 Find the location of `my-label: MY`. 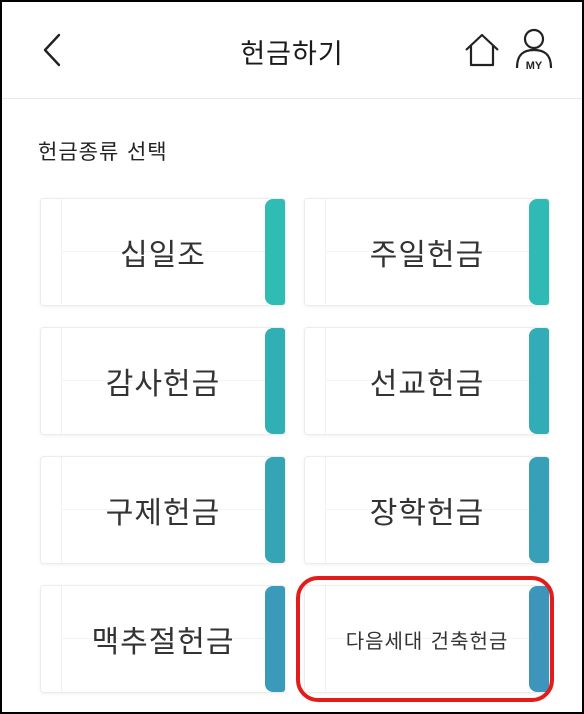

my-label: MY is located at coordinates (534, 66).